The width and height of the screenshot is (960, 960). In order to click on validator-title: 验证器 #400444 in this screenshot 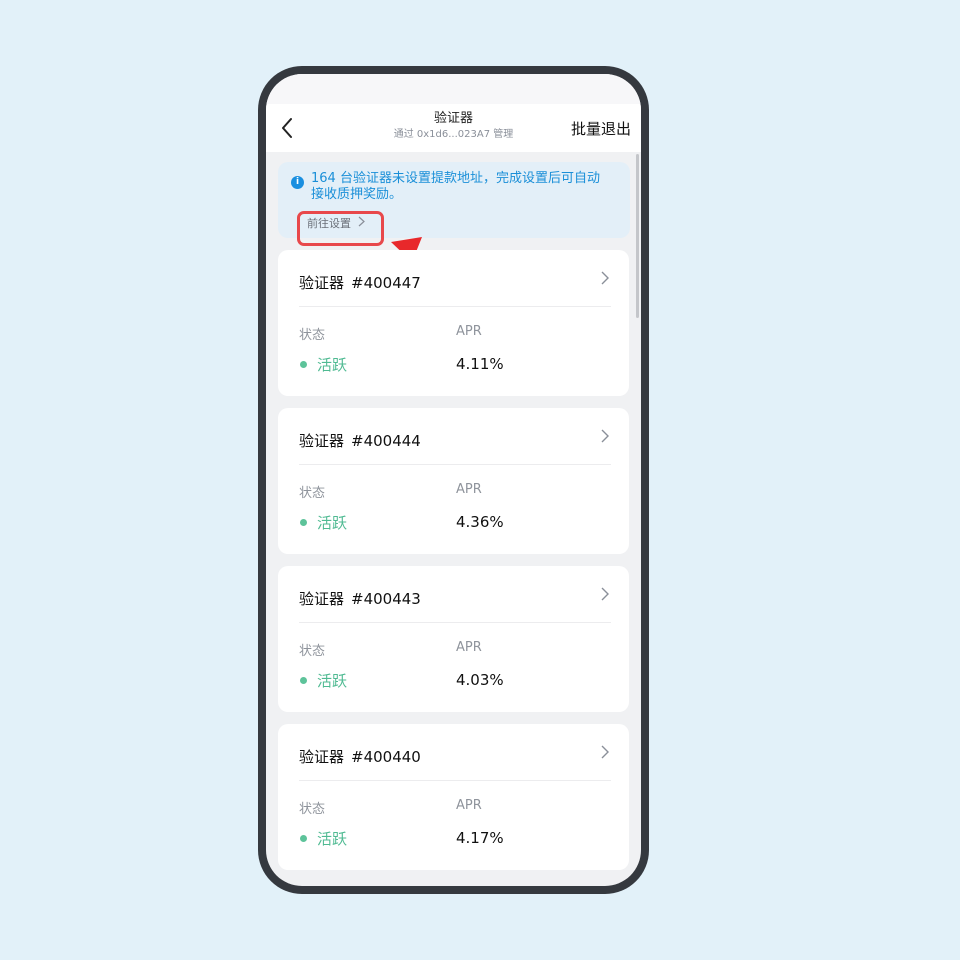, I will do `click(360, 441)`.